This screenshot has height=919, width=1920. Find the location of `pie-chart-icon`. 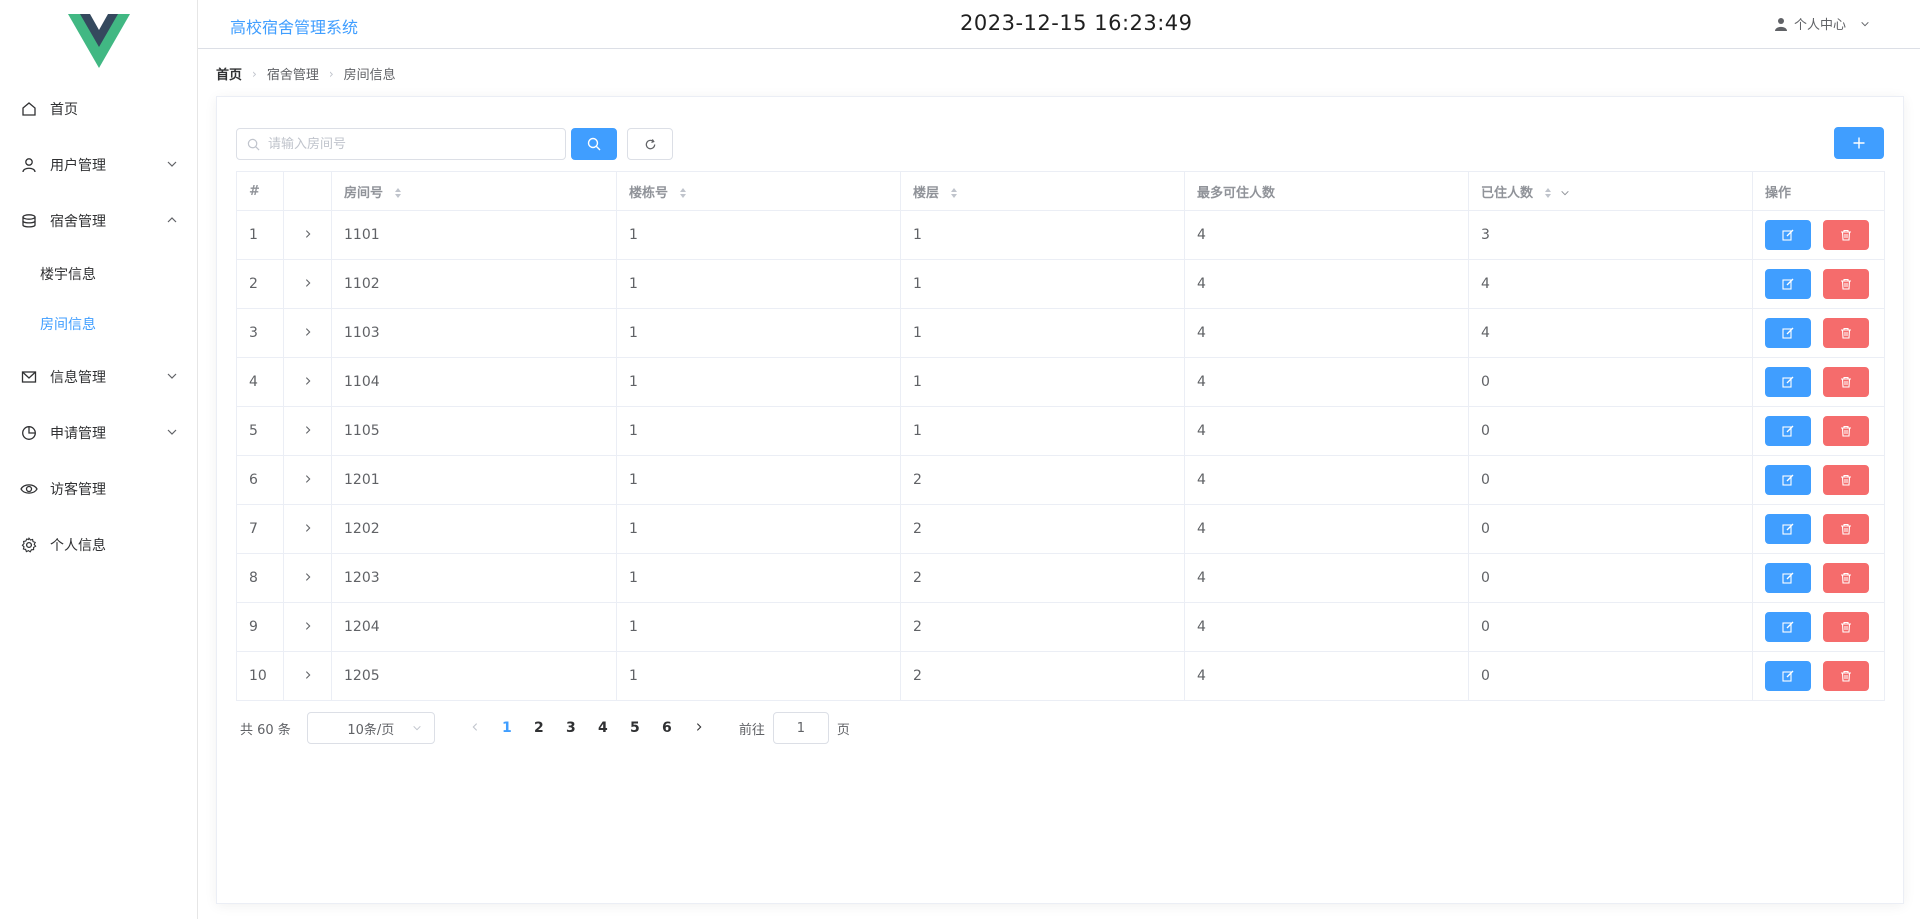

pie-chart-icon is located at coordinates (29, 433).